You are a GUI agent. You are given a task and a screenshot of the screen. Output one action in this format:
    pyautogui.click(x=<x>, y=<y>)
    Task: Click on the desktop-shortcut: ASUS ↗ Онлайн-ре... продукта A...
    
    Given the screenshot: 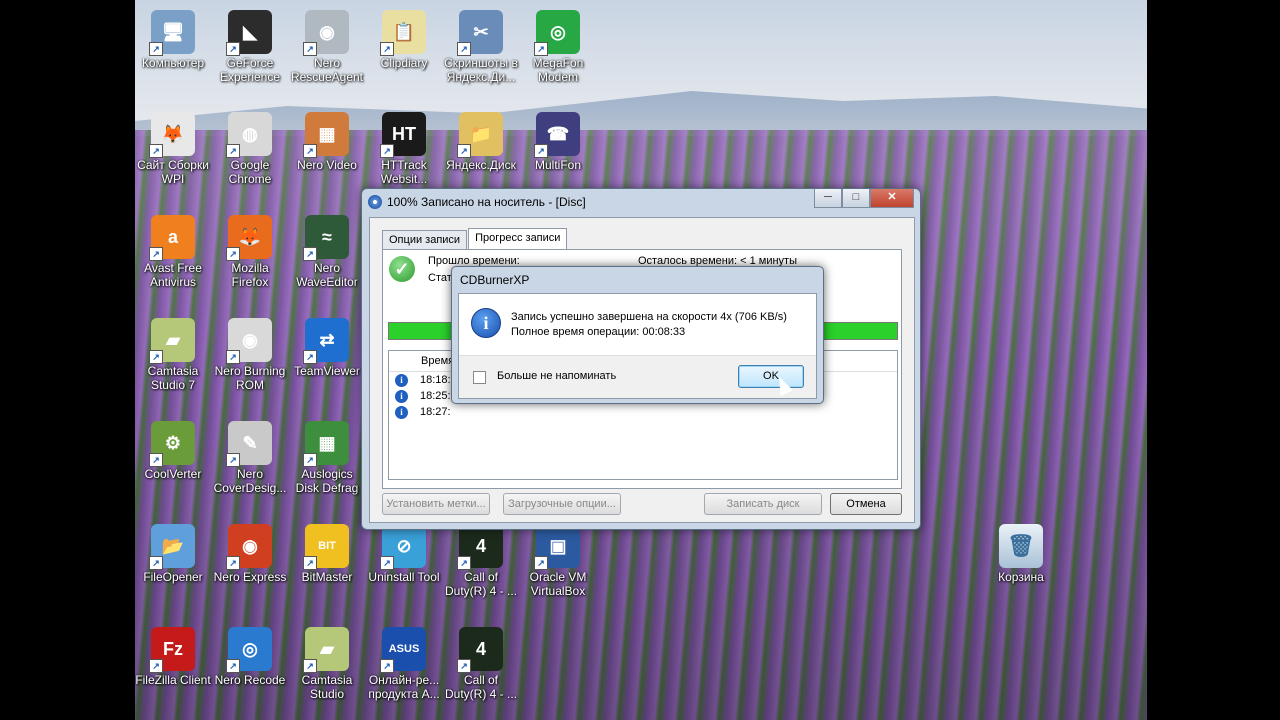 What is the action you would take?
    pyautogui.click(x=404, y=661)
    